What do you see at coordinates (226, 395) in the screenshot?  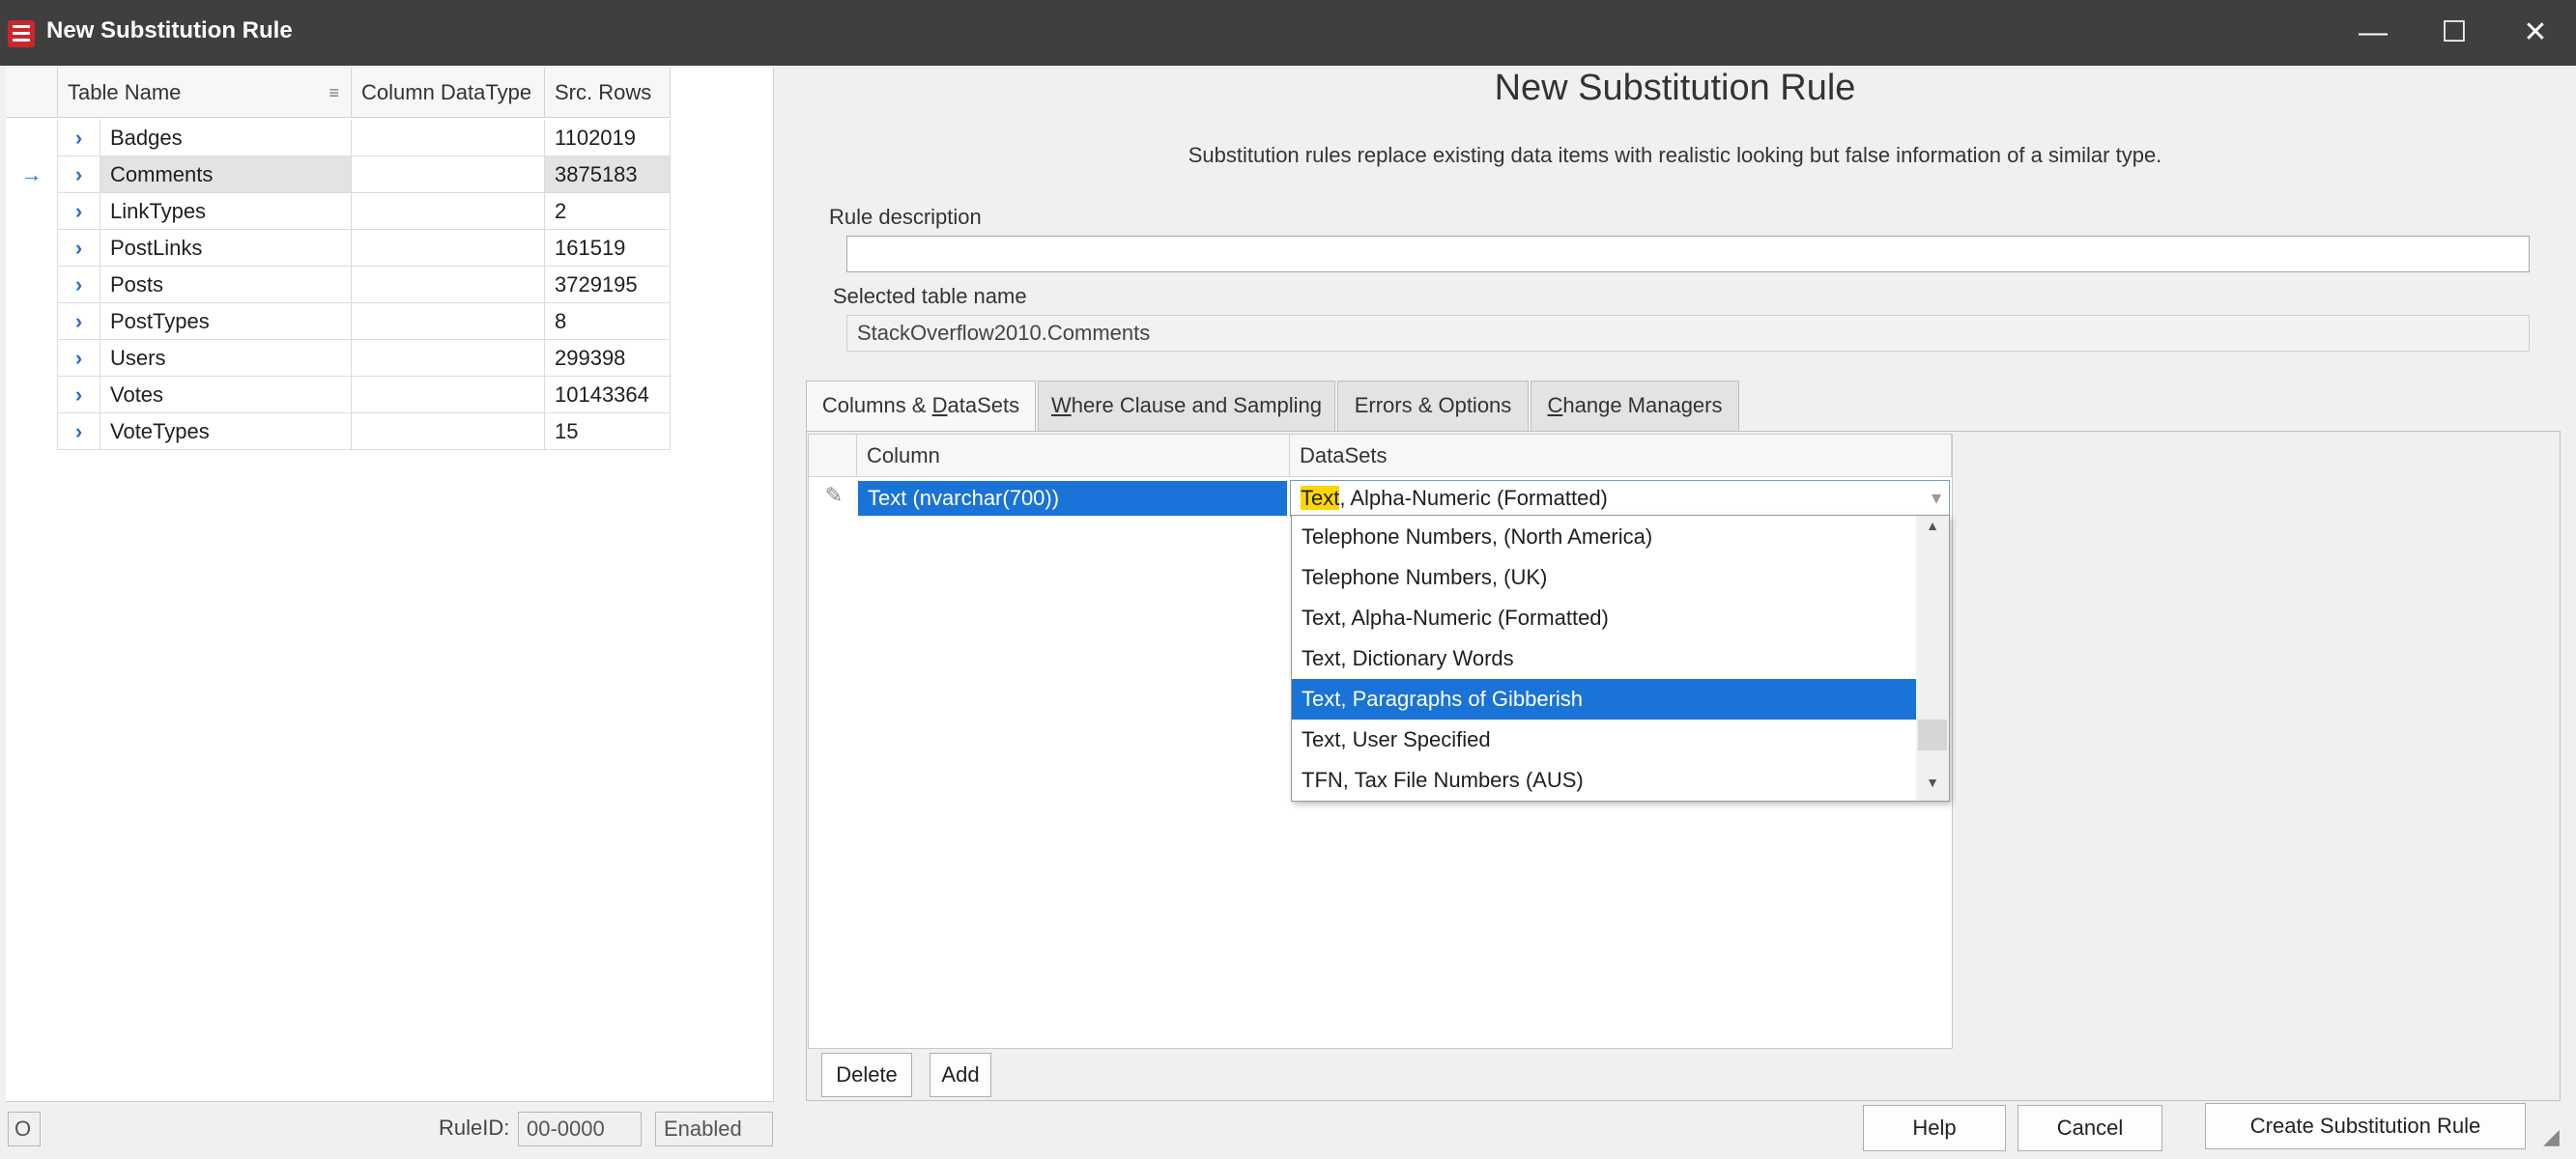 I see `table-name-cell: Votes` at bounding box center [226, 395].